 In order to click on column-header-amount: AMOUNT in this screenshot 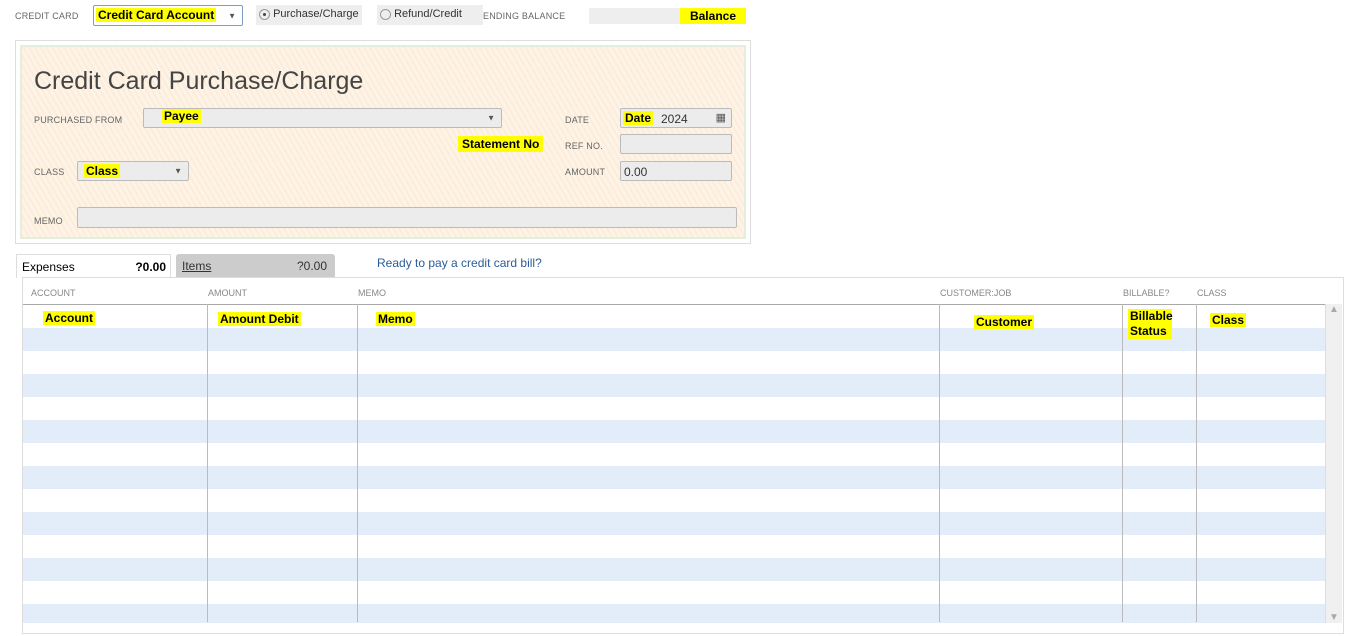, I will do `click(227, 293)`.